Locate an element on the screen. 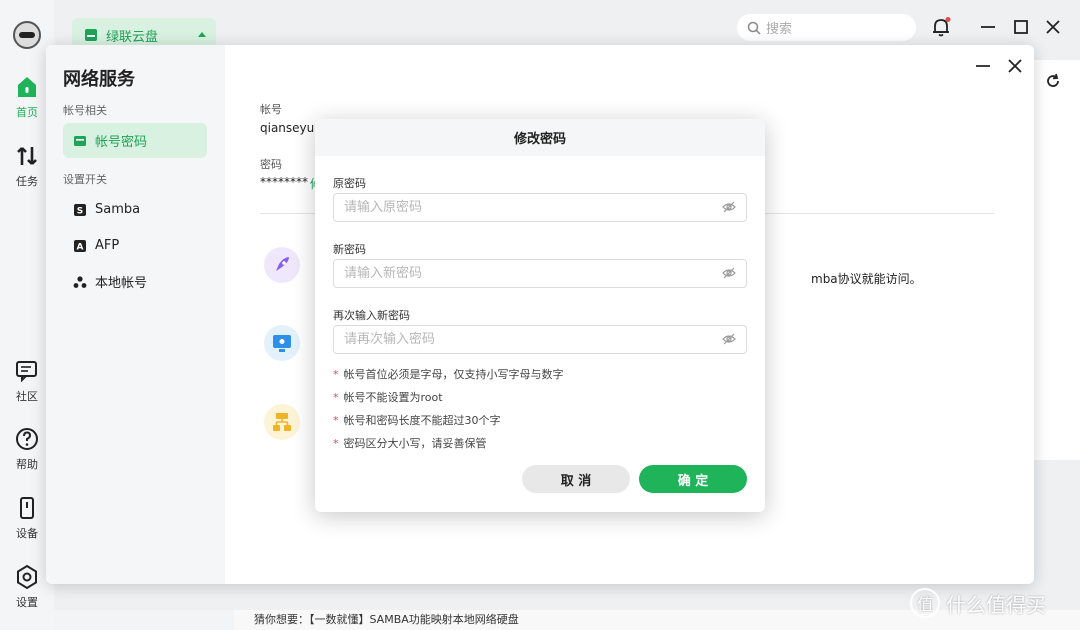 The image size is (1080, 630). nav-item-label: 首页 is located at coordinates (27, 112).